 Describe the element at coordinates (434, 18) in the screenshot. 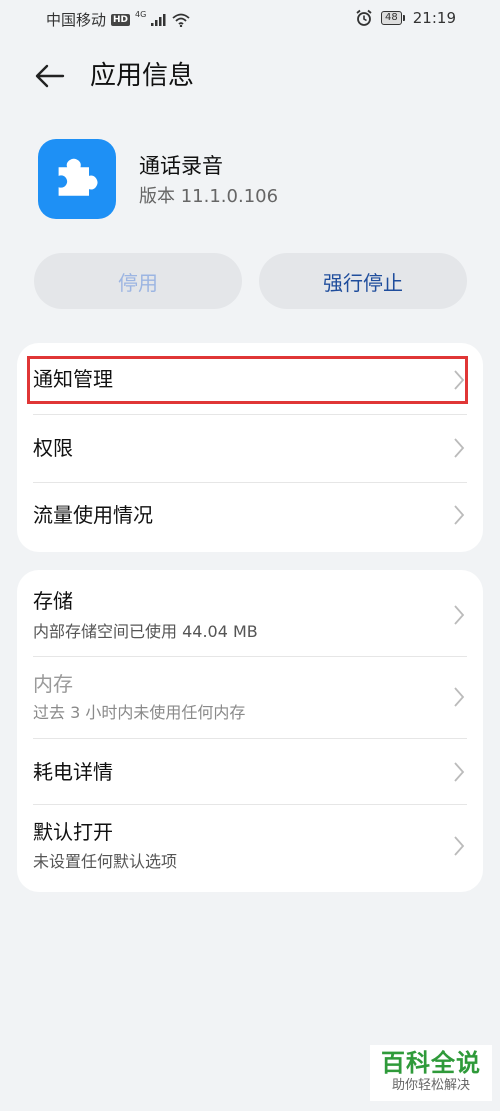

I see `status-time: 21:19` at that location.